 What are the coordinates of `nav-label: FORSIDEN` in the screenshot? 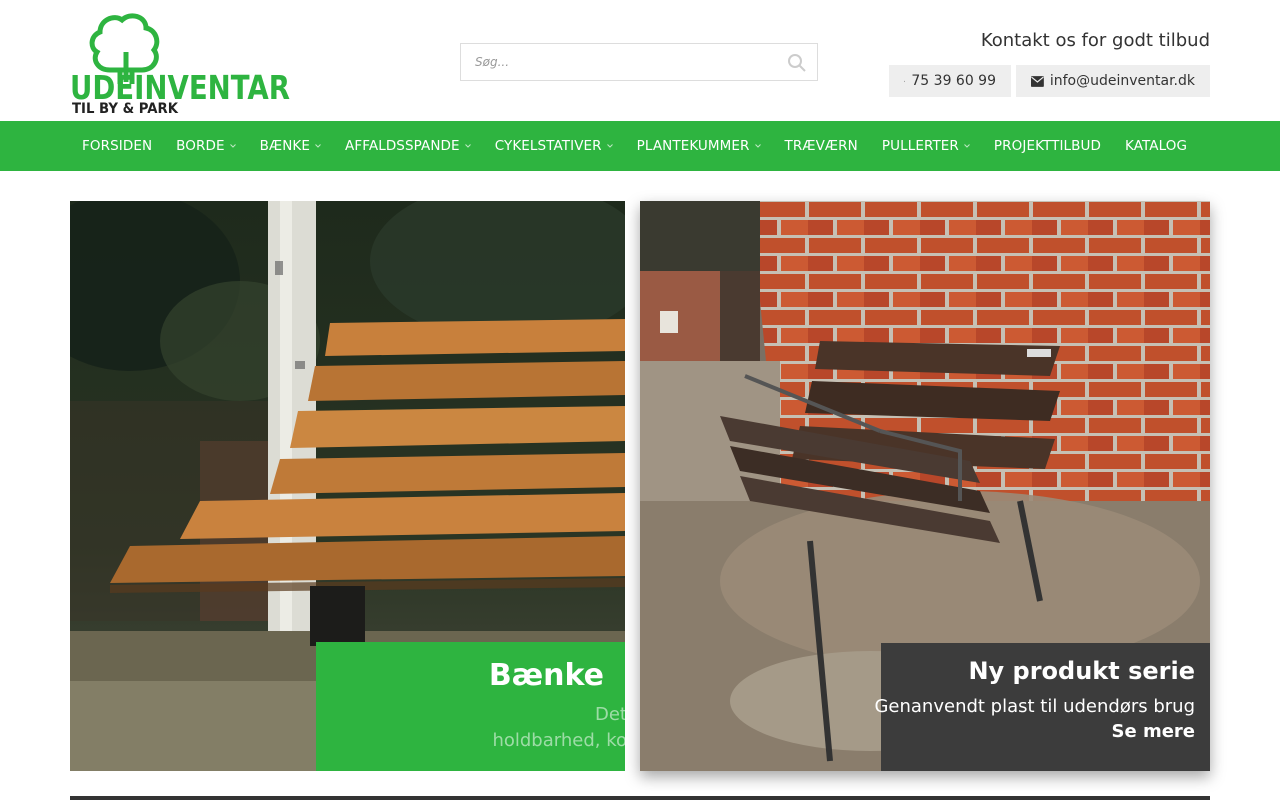 It's located at (117, 146).